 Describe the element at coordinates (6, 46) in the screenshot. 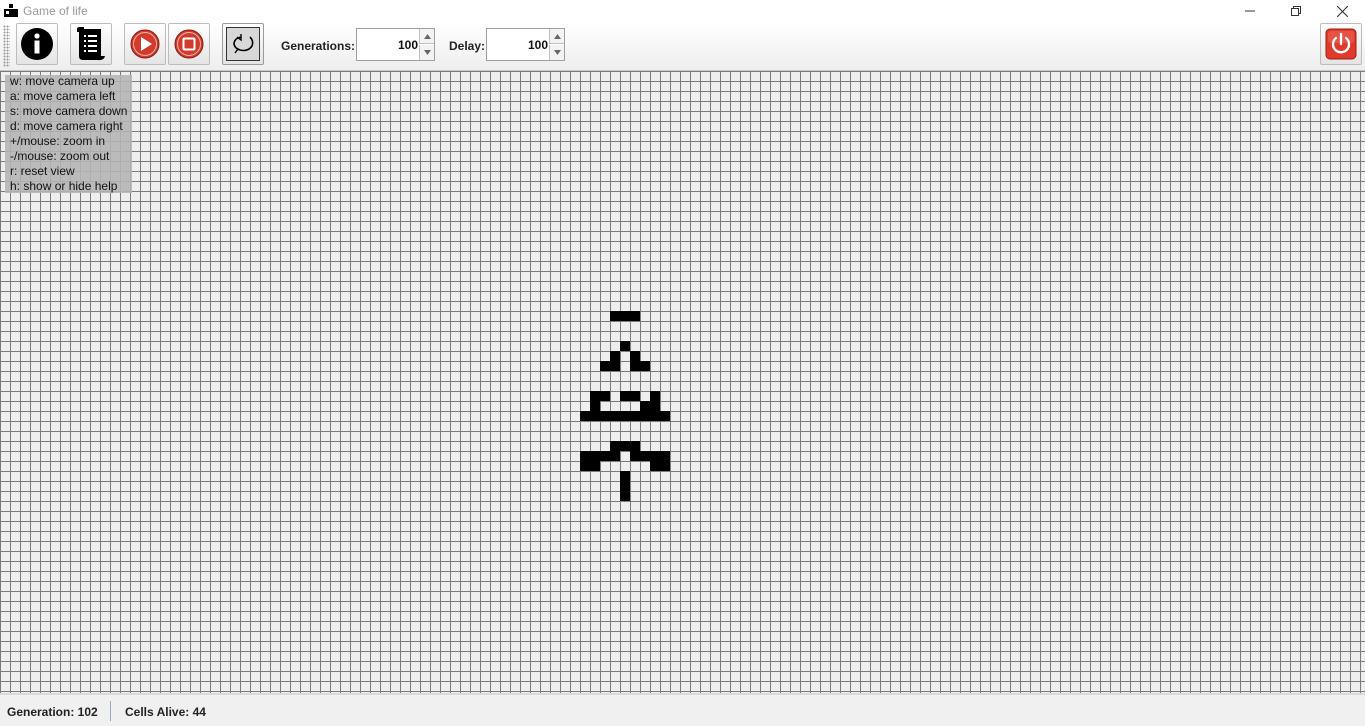

I see `toolbar-grip` at that location.